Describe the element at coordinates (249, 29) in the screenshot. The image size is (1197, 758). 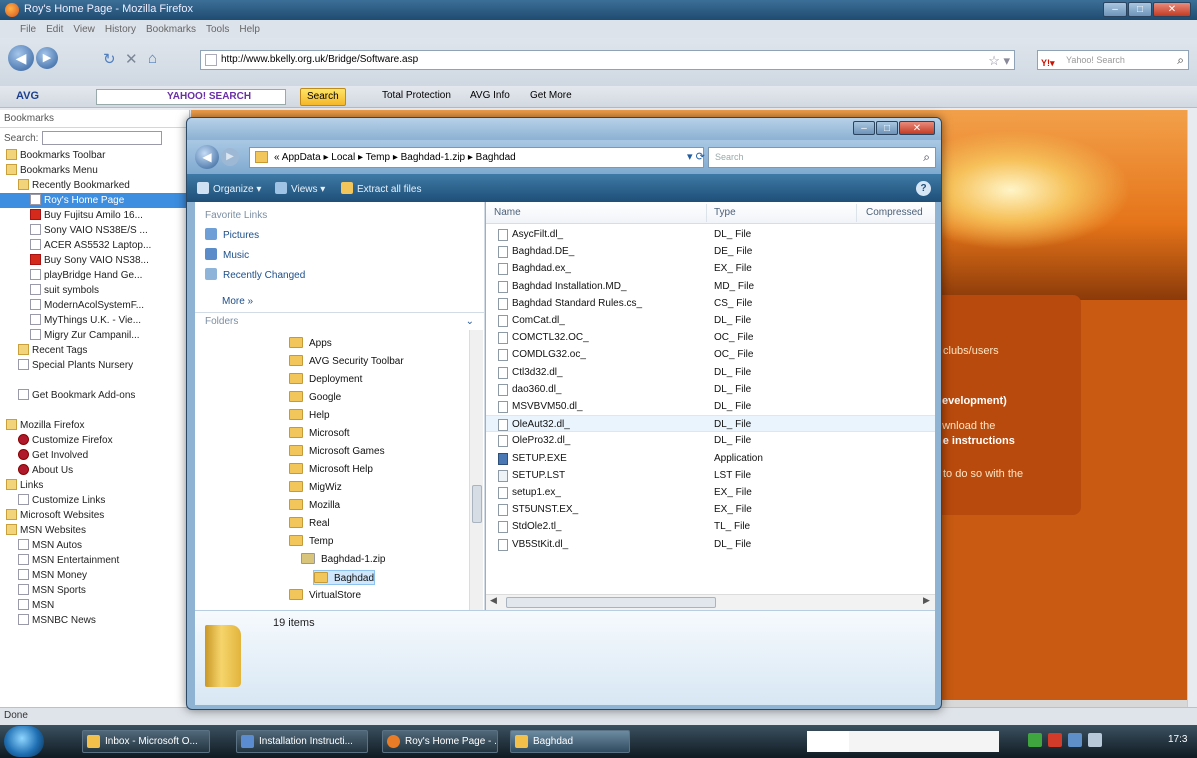
I see `menu-item-help: Help` at that location.